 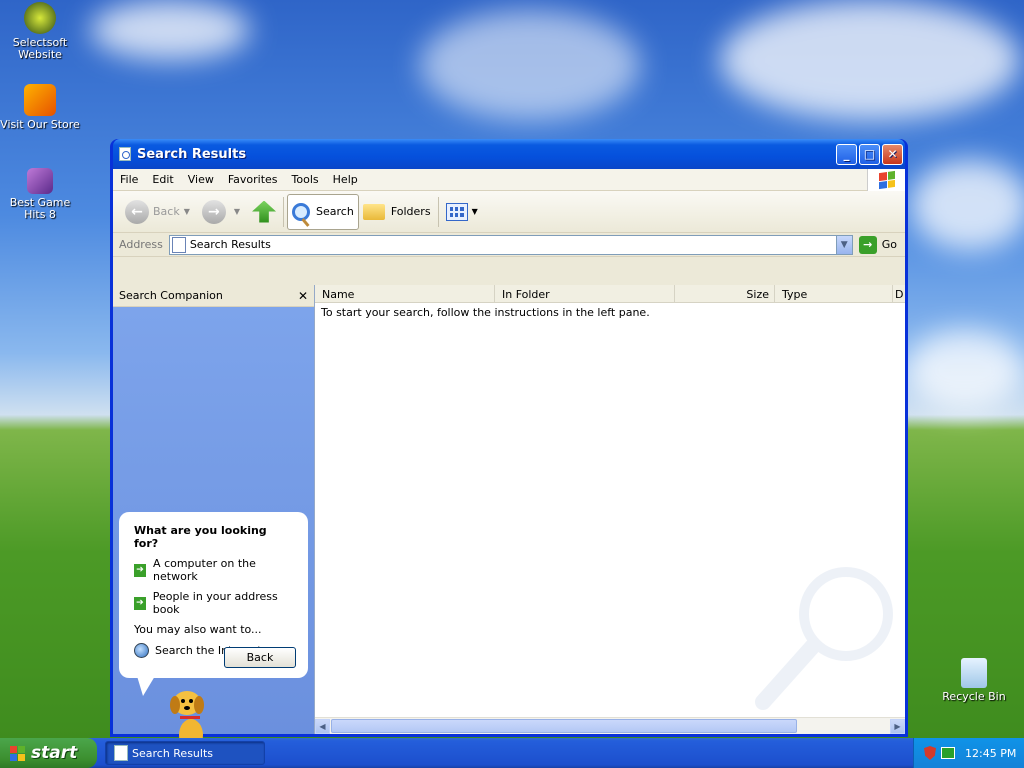 I want to click on scroll-thumb, so click(x=564, y=726).